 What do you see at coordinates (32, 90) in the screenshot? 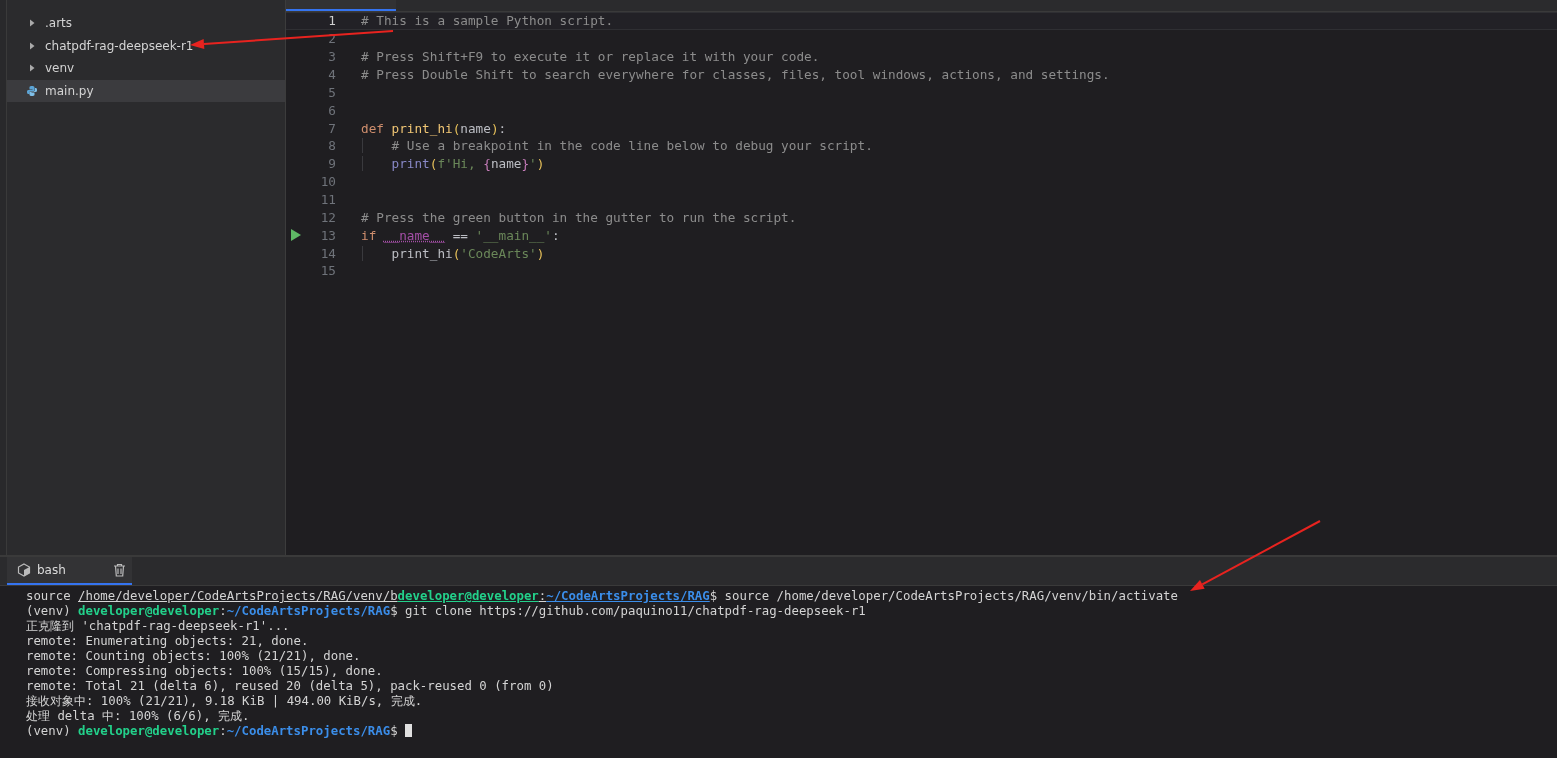
I see `python-file-icon` at bounding box center [32, 90].